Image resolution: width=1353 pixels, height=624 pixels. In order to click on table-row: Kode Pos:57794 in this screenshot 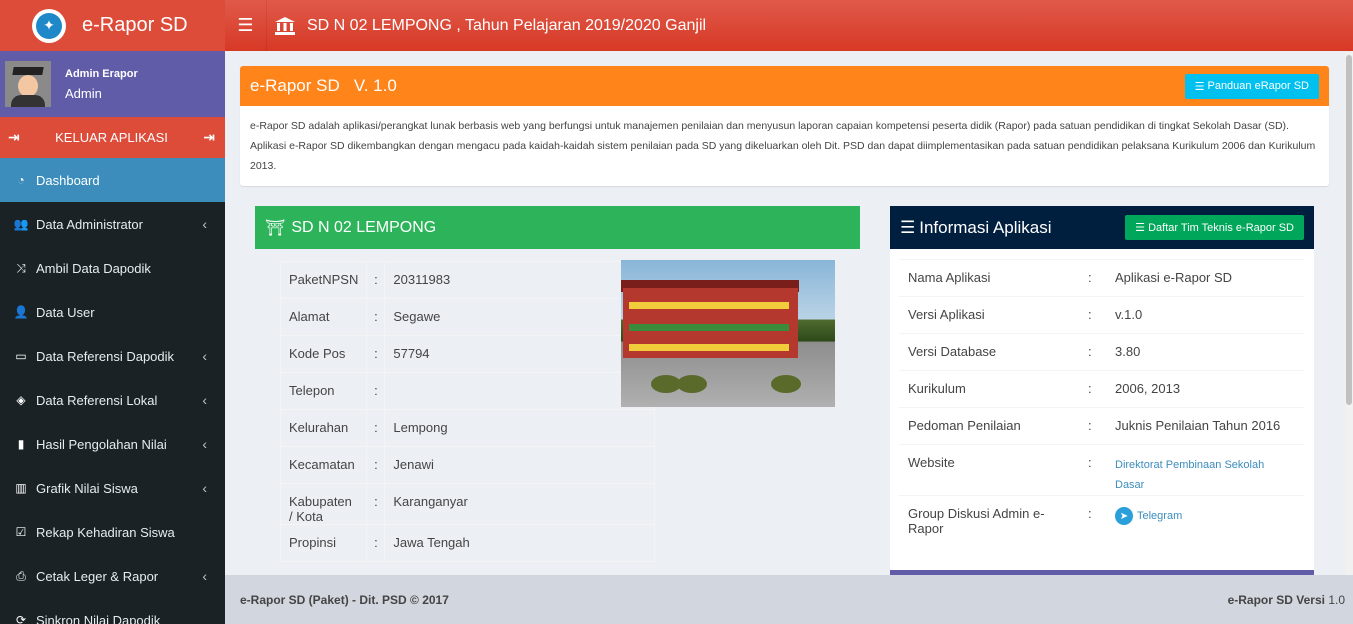, I will do `click(467, 354)`.